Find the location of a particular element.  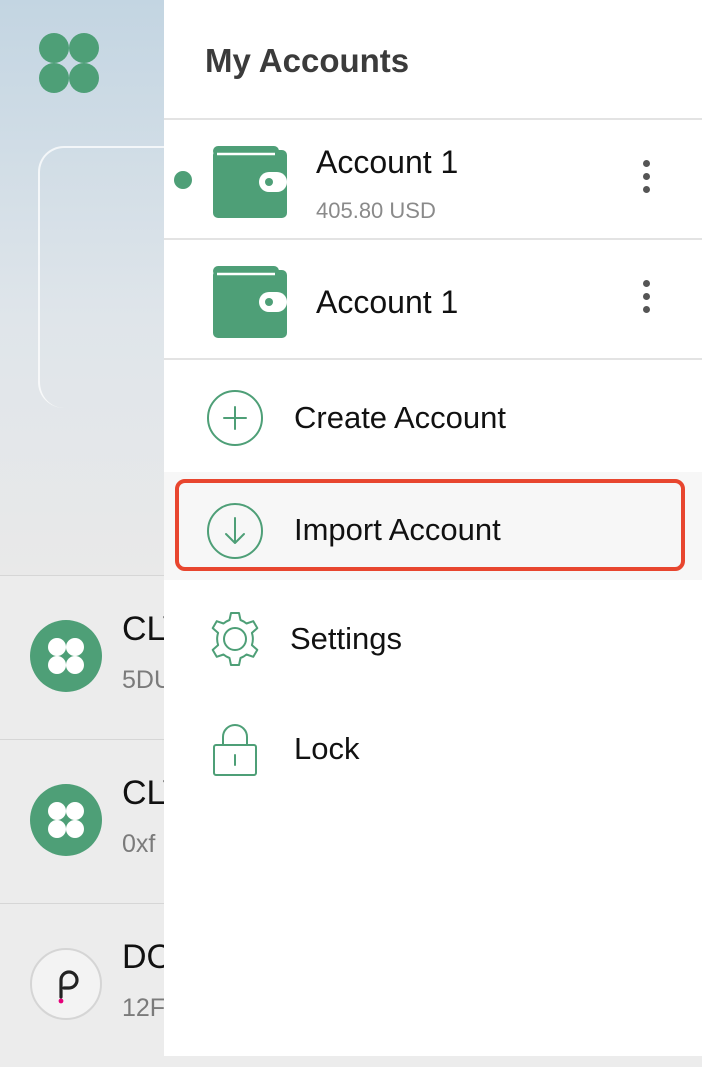

import-account-button: Import Account is located at coordinates (433, 526).